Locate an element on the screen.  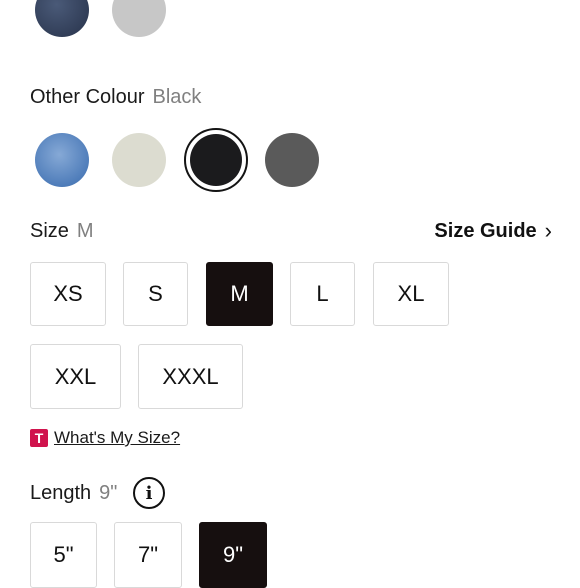
info-glyph: i is located at coordinates (149, 493).